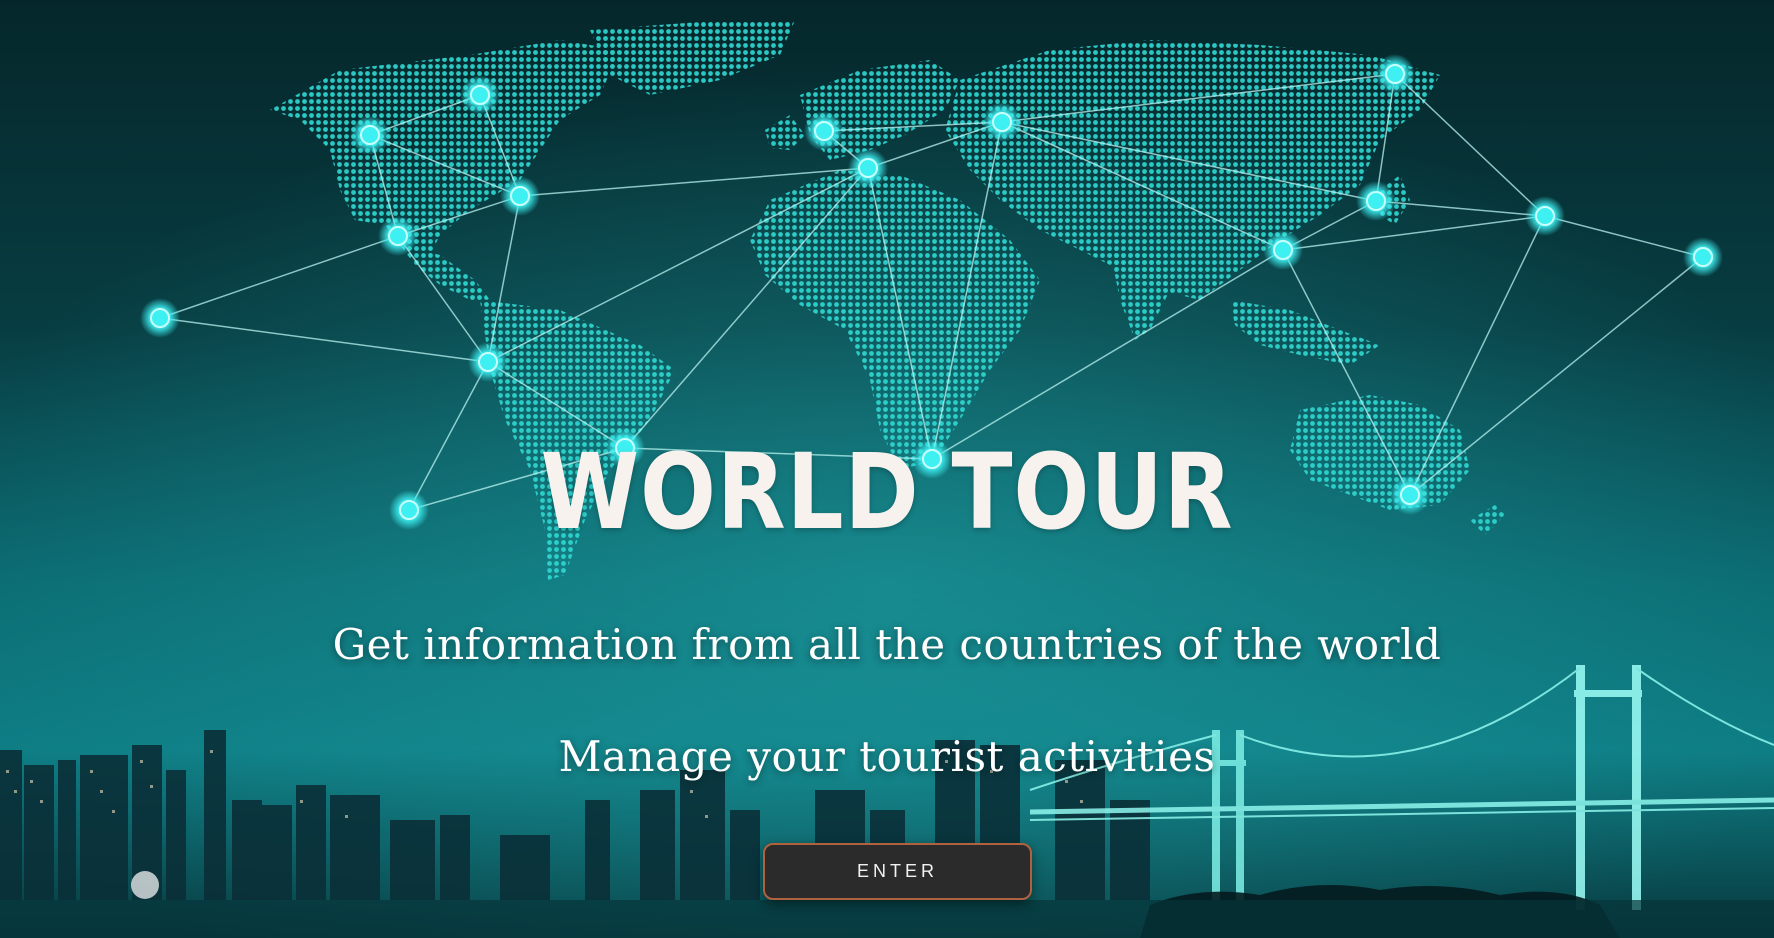 The width and height of the screenshot is (1774, 938). I want to click on hero-tagline: Manage your tourist activities, so click(887, 756).